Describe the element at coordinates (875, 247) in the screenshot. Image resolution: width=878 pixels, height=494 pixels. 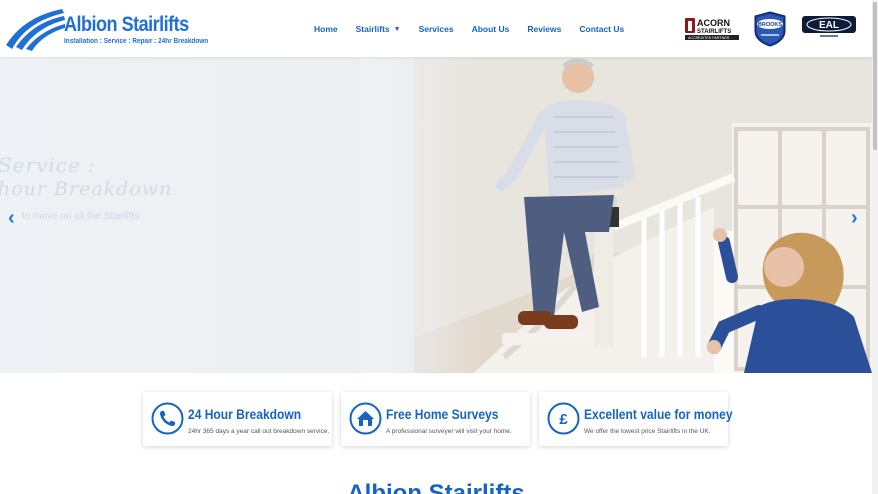
I see `page-scrollbar` at that location.